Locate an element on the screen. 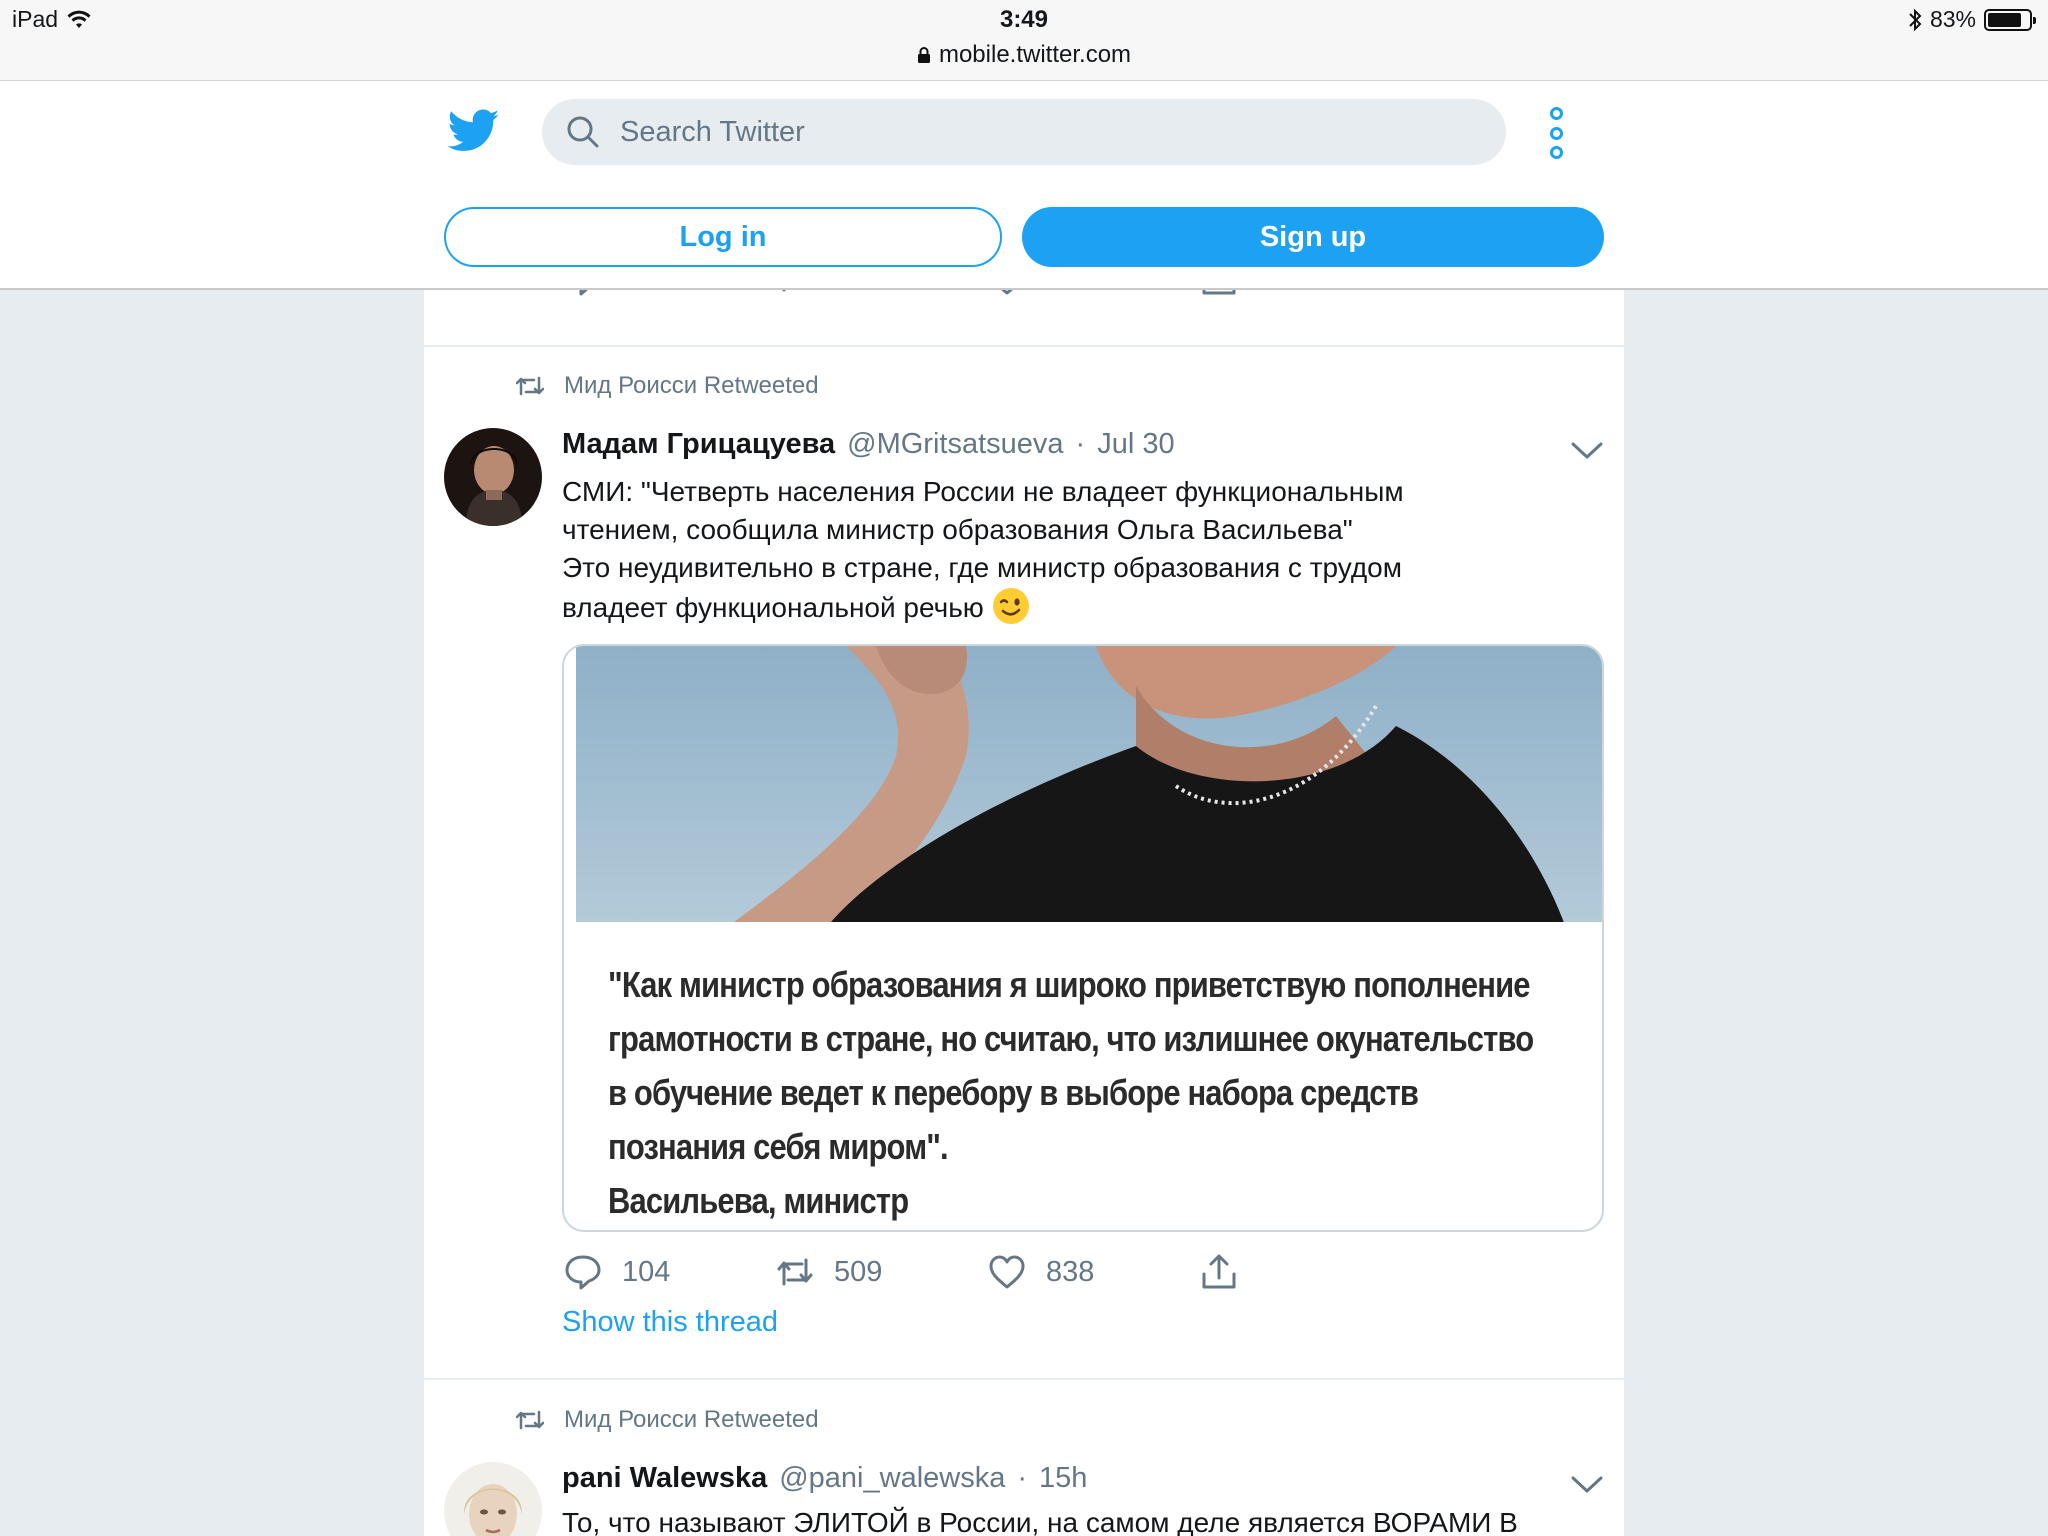  photo is located at coordinates (1089, 787).